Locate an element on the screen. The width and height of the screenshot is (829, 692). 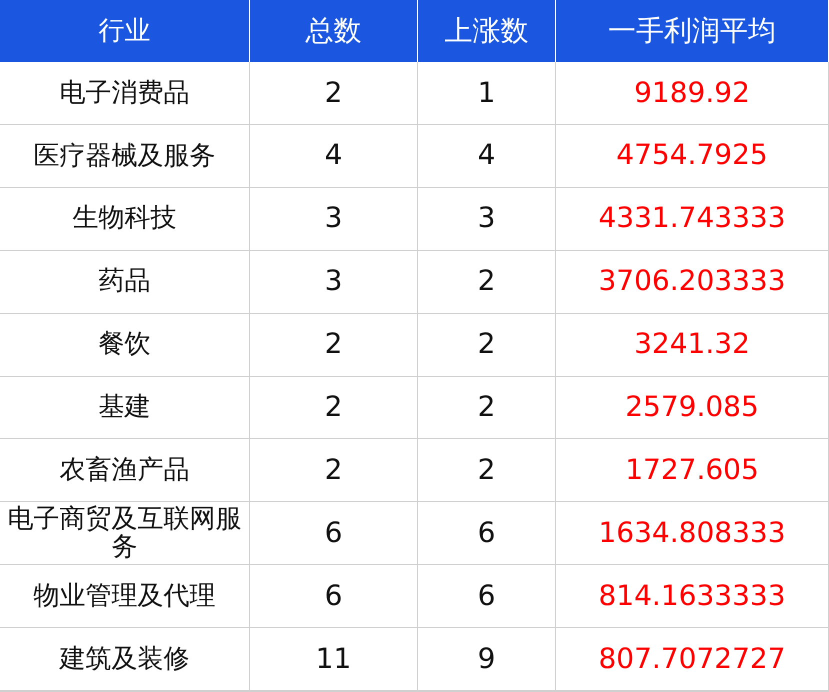
table-cell: 9 is located at coordinates (487, 660).